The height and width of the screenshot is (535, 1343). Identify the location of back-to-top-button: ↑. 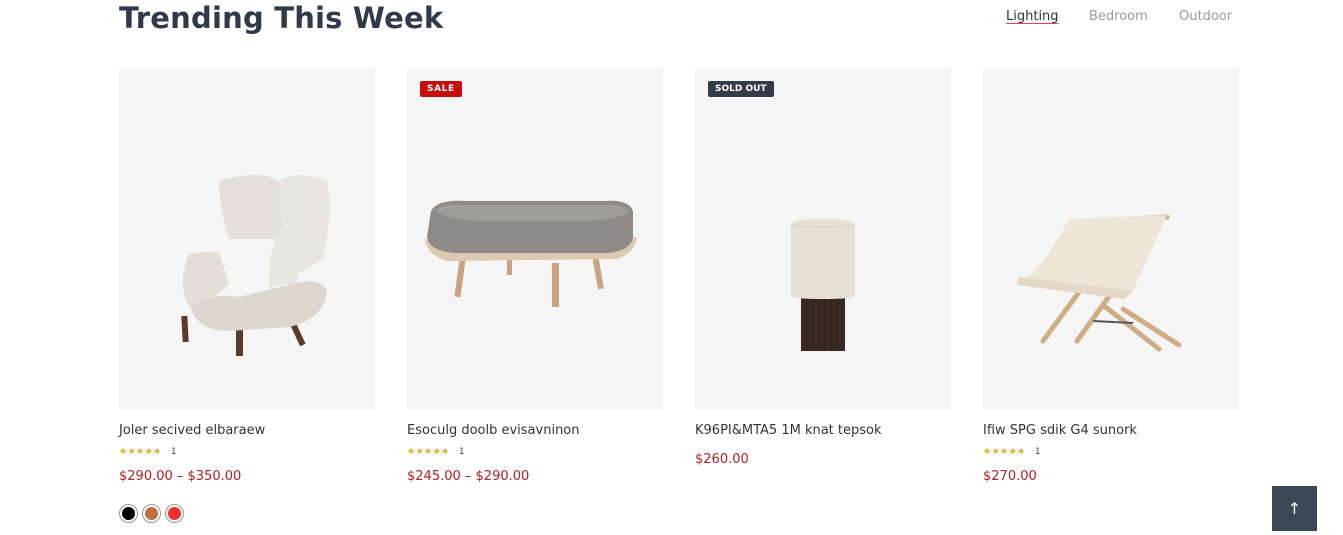
(1294, 508).